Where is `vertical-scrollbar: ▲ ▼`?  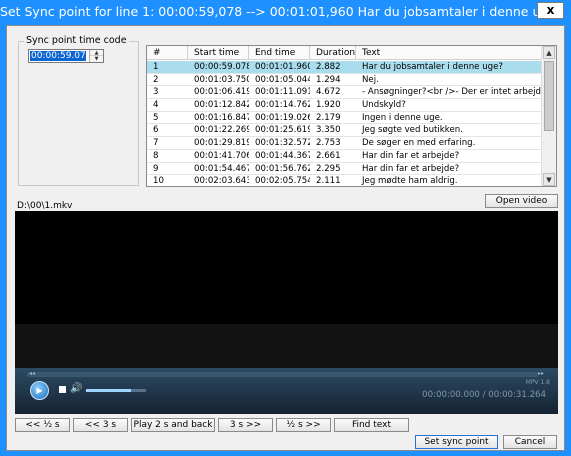
vertical-scrollbar: ▲ ▼ is located at coordinates (548, 116).